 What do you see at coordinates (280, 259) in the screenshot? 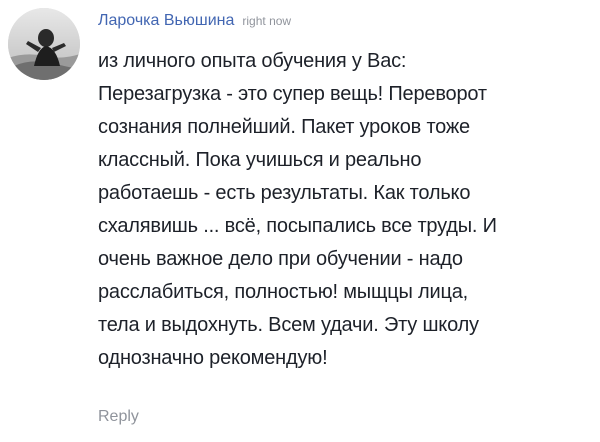
I see `comment-text-line: очень важное дело при обучении - надо` at bounding box center [280, 259].